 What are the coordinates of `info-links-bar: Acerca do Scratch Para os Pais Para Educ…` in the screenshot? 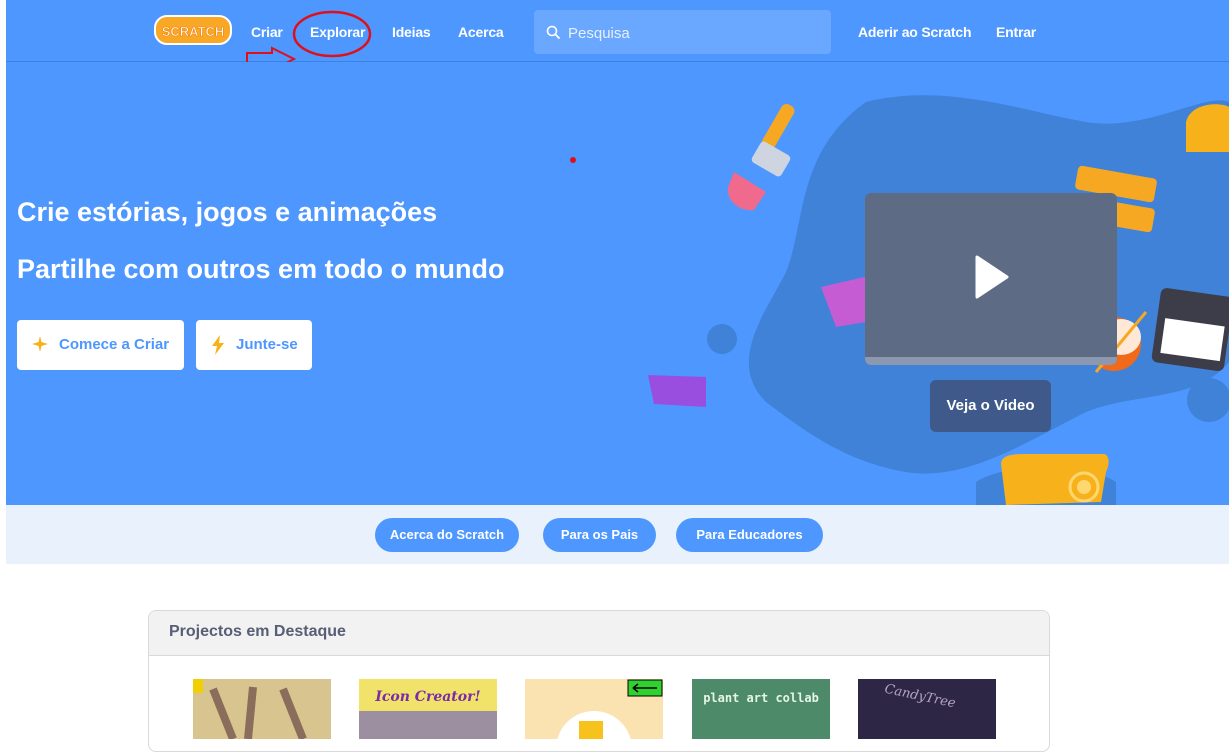 It's located at (617, 534).